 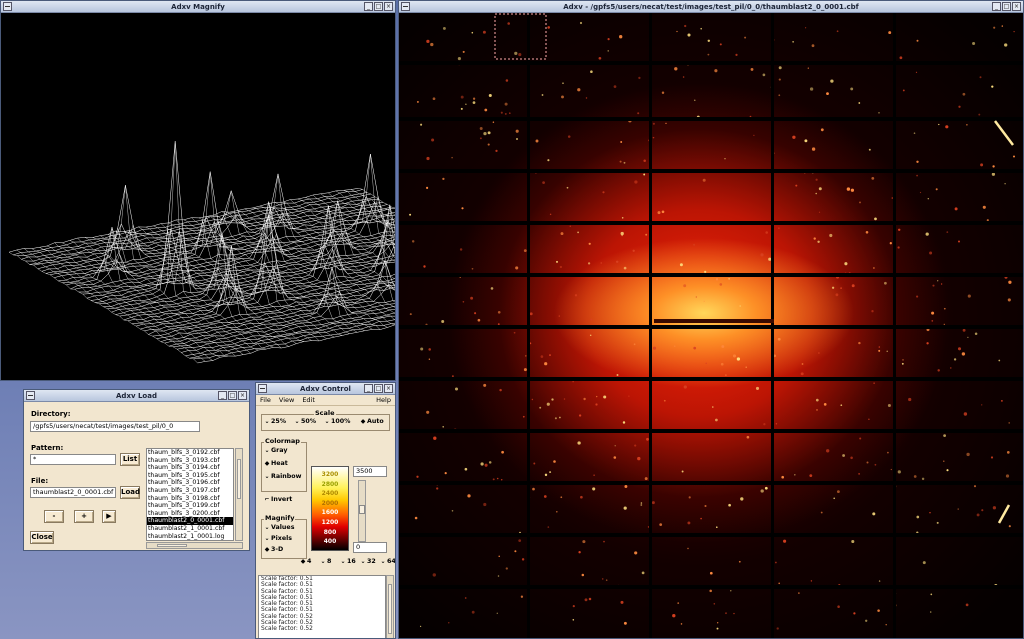 I want to click on play-button: ▶, so click(x=109, y=516).